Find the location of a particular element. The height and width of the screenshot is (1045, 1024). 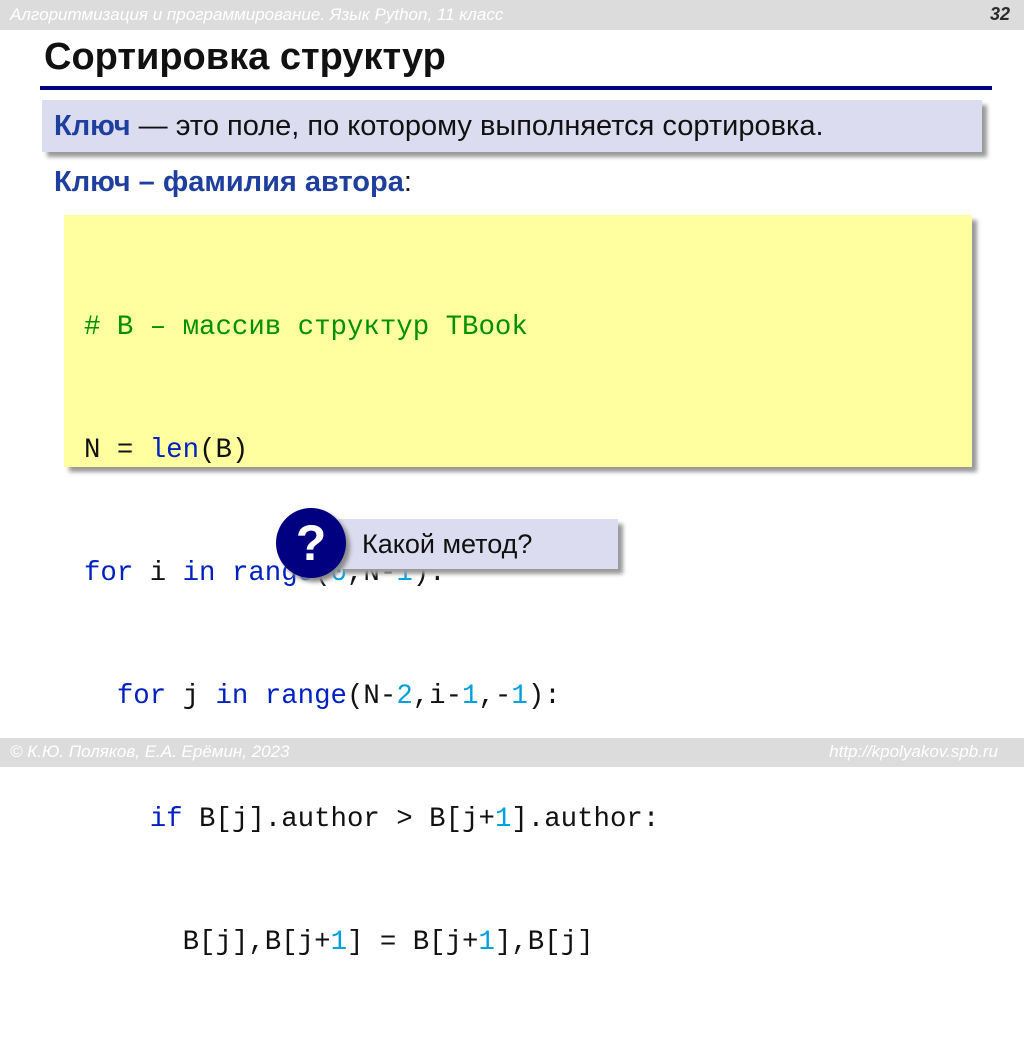

code-text: ,i- is located at coordinates (437, 696).